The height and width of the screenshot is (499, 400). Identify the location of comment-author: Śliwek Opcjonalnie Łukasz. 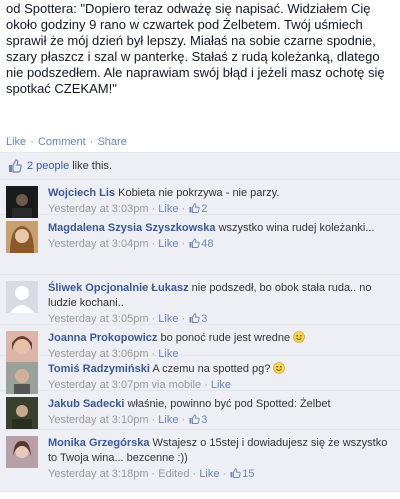
(118, 288).